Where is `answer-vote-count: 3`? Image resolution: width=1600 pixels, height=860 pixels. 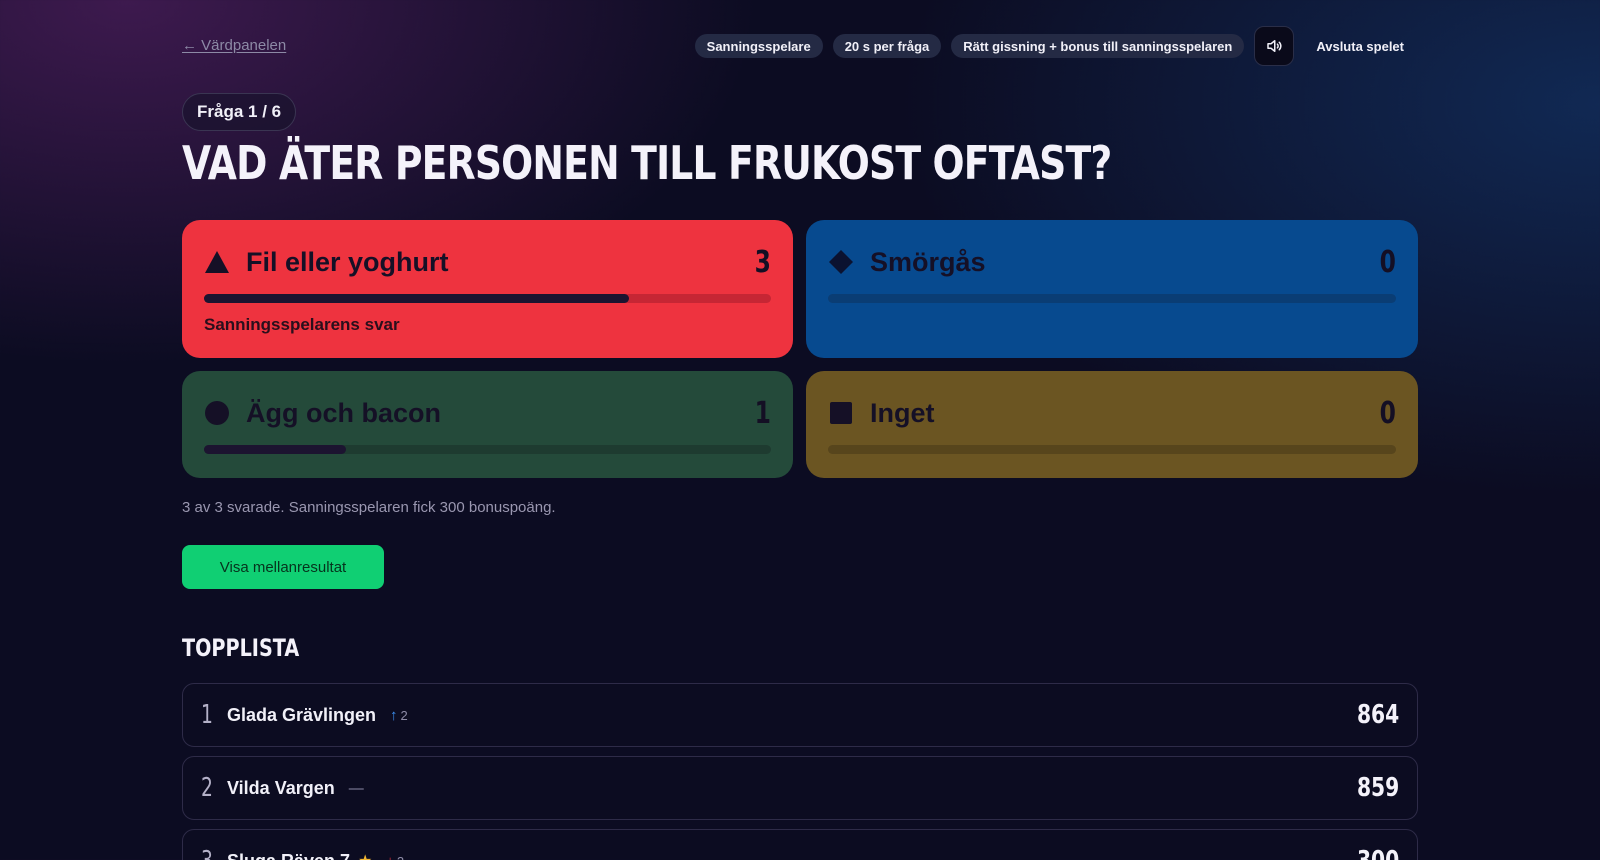 answer-vote-count: 3 is located at coordinates (762, 262).